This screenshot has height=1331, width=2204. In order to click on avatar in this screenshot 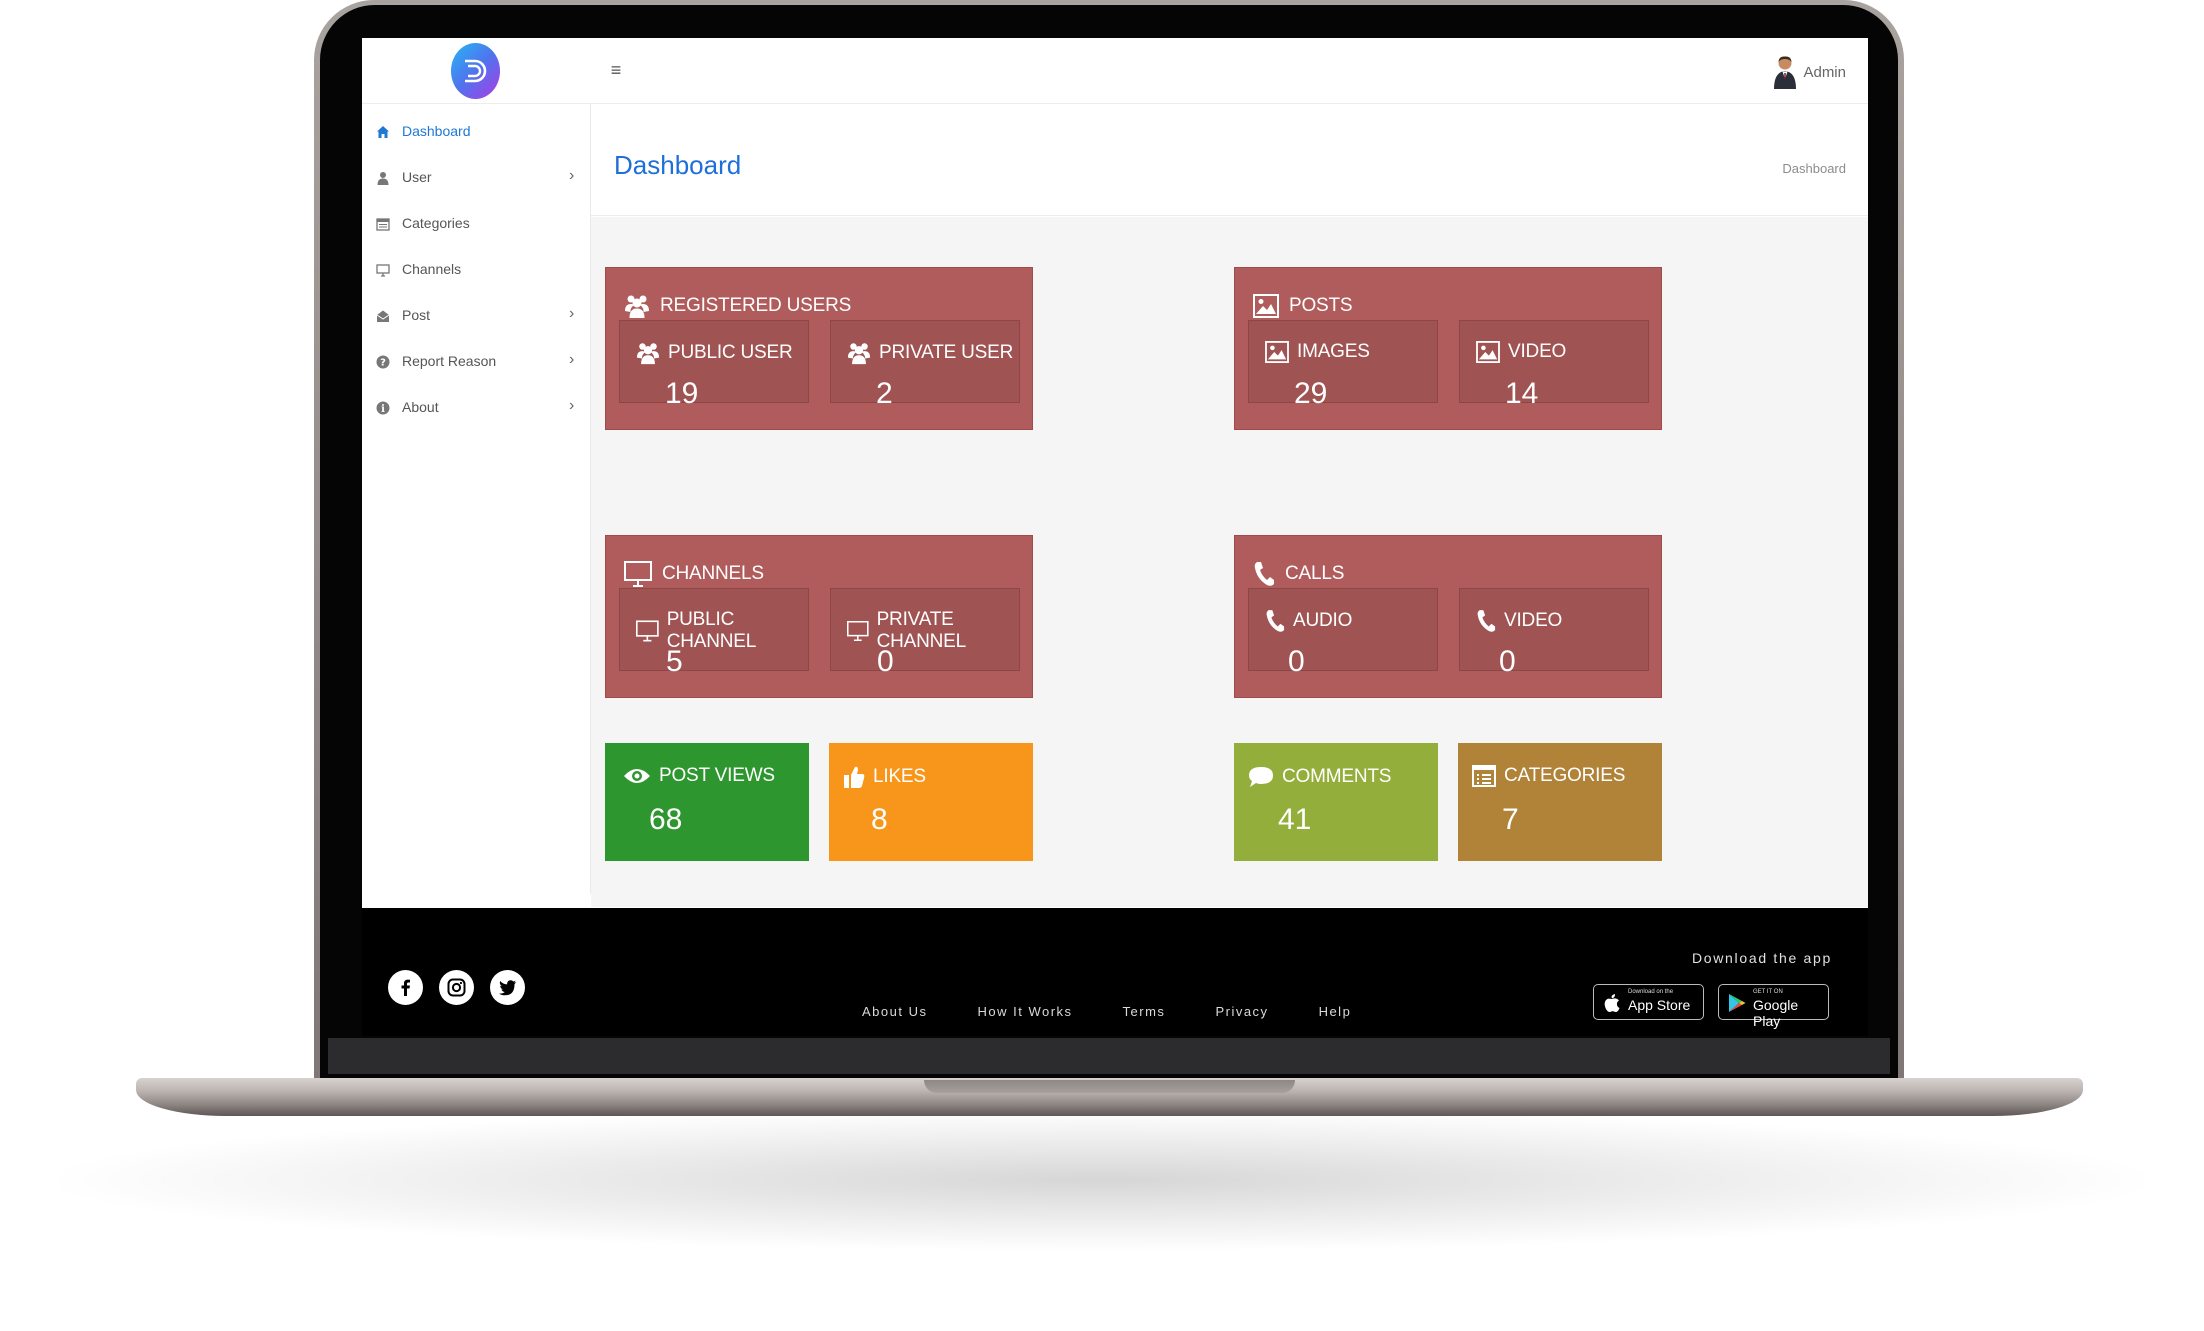, I will do `click(1785, 72)`.